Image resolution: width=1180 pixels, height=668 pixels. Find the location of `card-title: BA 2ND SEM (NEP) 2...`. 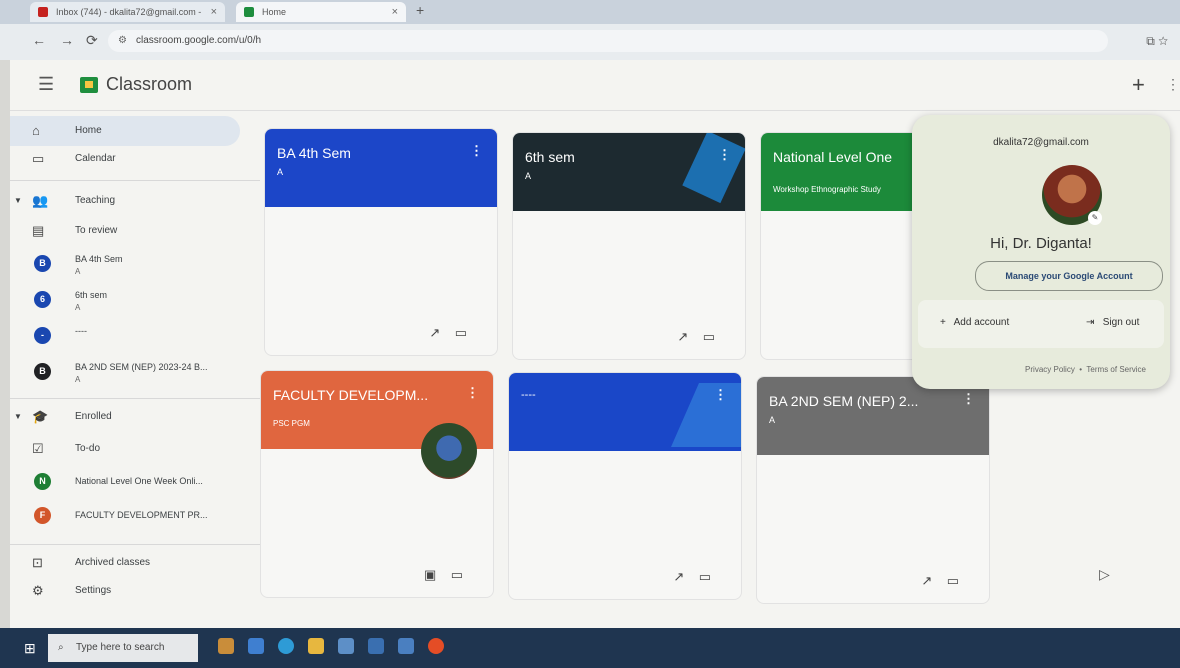

card-title: BA 2ND SEM (NEP) 2... is located at coordinates (843, 401).